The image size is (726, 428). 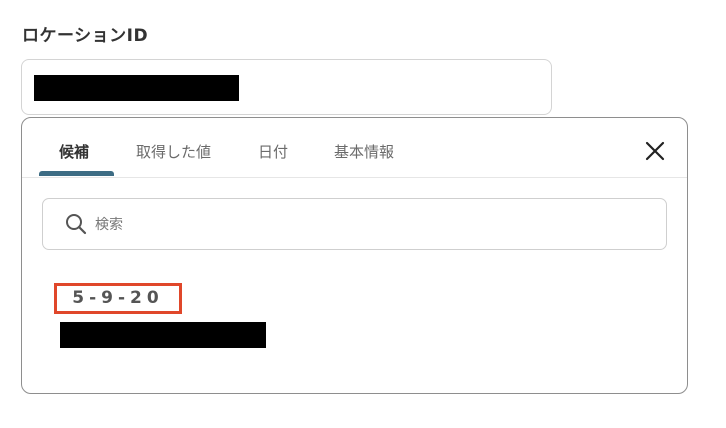 What do you see at coordinates (85, 36) in the screenshot?
I see `field-label: ロケーションID` at bounding box center [85, 36].